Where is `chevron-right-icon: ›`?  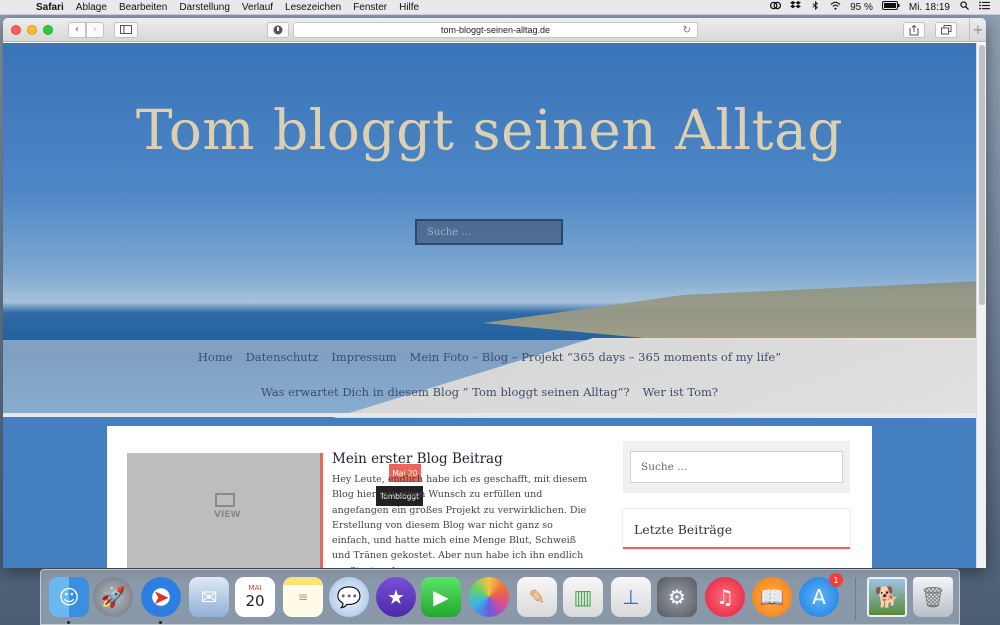
chevron-right-icon: › is located at coordinates (95, 29).